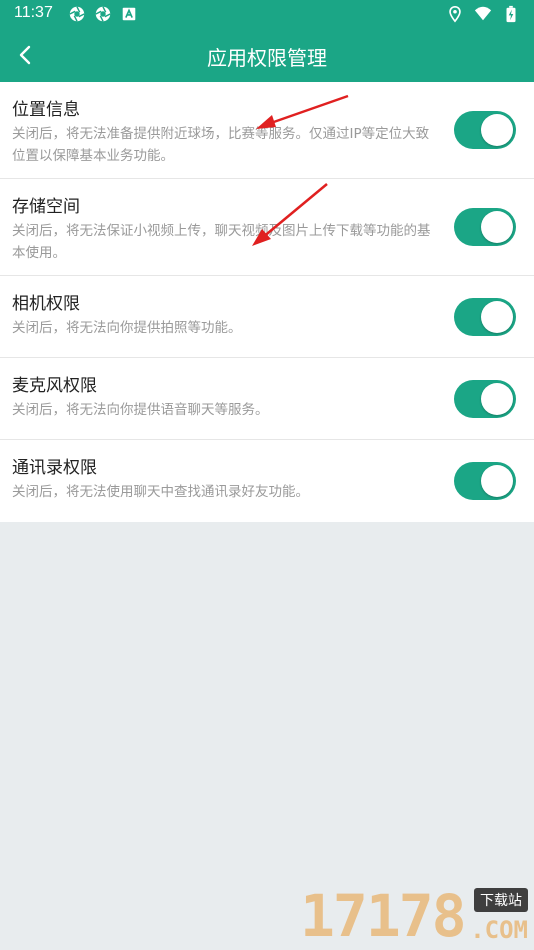 This screenshot has width=534, height=950. What do you see at coordinates (267, 317) in the screenshot?
I see `permission-item-camera: 相机权限 关闭后，将无法向你提供拍照等功能。` at bounding box center [267, 317].